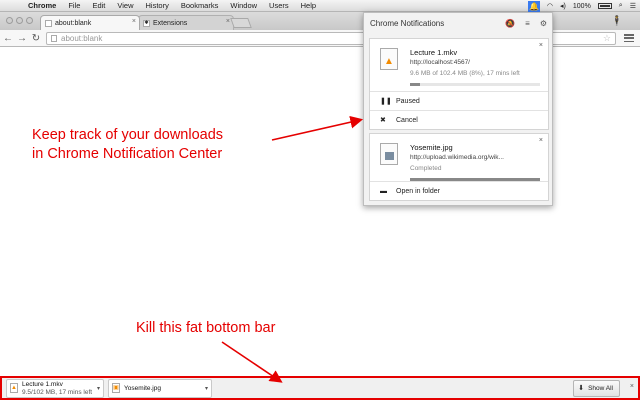  Describe the element at coordinates (383, 191) in the screenshot. I see `folder-icon: ▬` at that location.